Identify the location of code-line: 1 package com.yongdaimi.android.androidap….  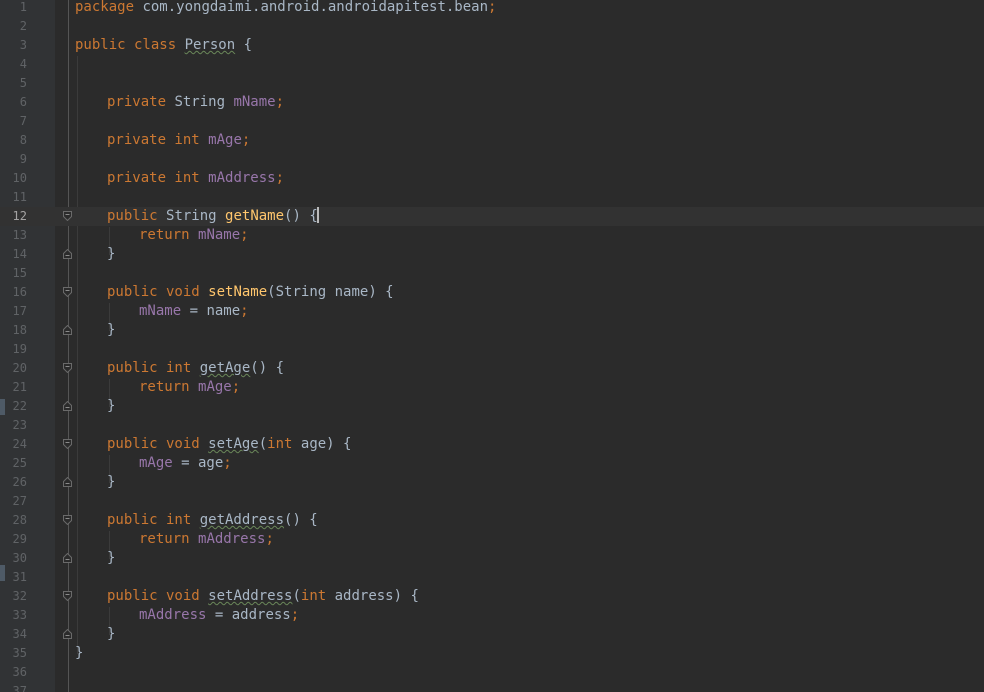
(492, 8).